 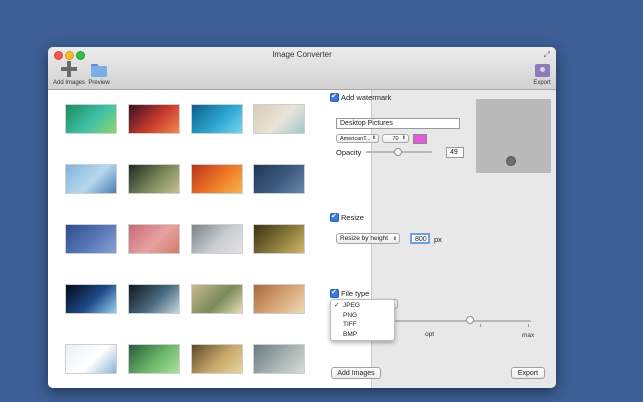 I want to click on resize-value-field: 800, so click(x=420, y=238).